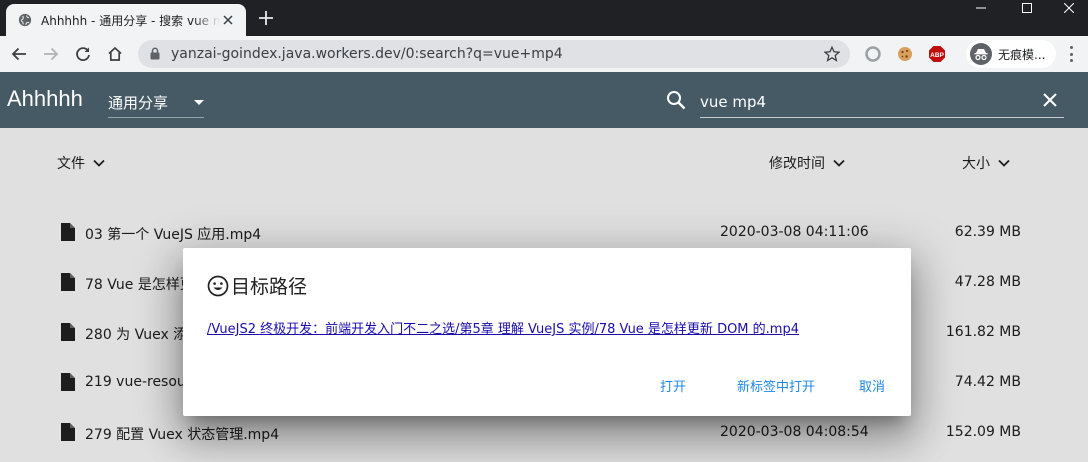  I want to click on open-in-new-tab-button: 新标签中打开, so click(776, 385).